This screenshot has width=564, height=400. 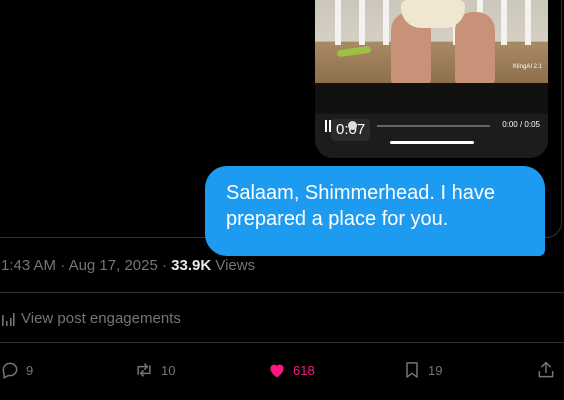 What do you see at coordinates (431, 136) in the screenshot?
I see `video-controls: 0:07 0:00 / 0:05` at bounding box center [431, 136].